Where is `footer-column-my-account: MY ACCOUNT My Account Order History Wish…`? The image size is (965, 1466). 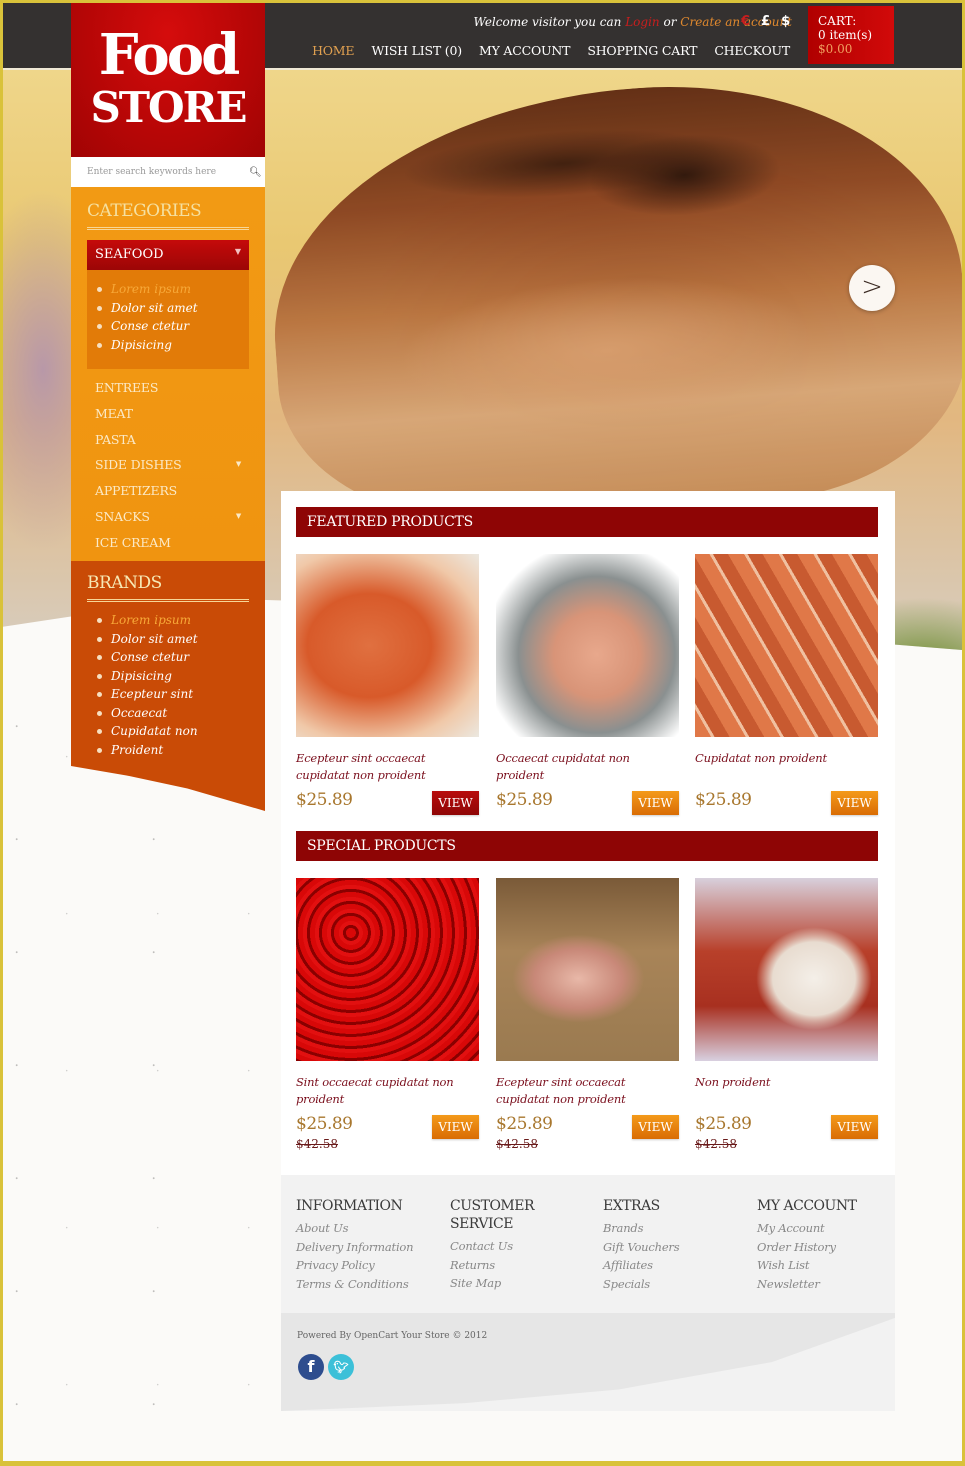
footer-column-my-account: MY ACCOUNT My Account Order History Wish… is located at coordinates (832, 1245).